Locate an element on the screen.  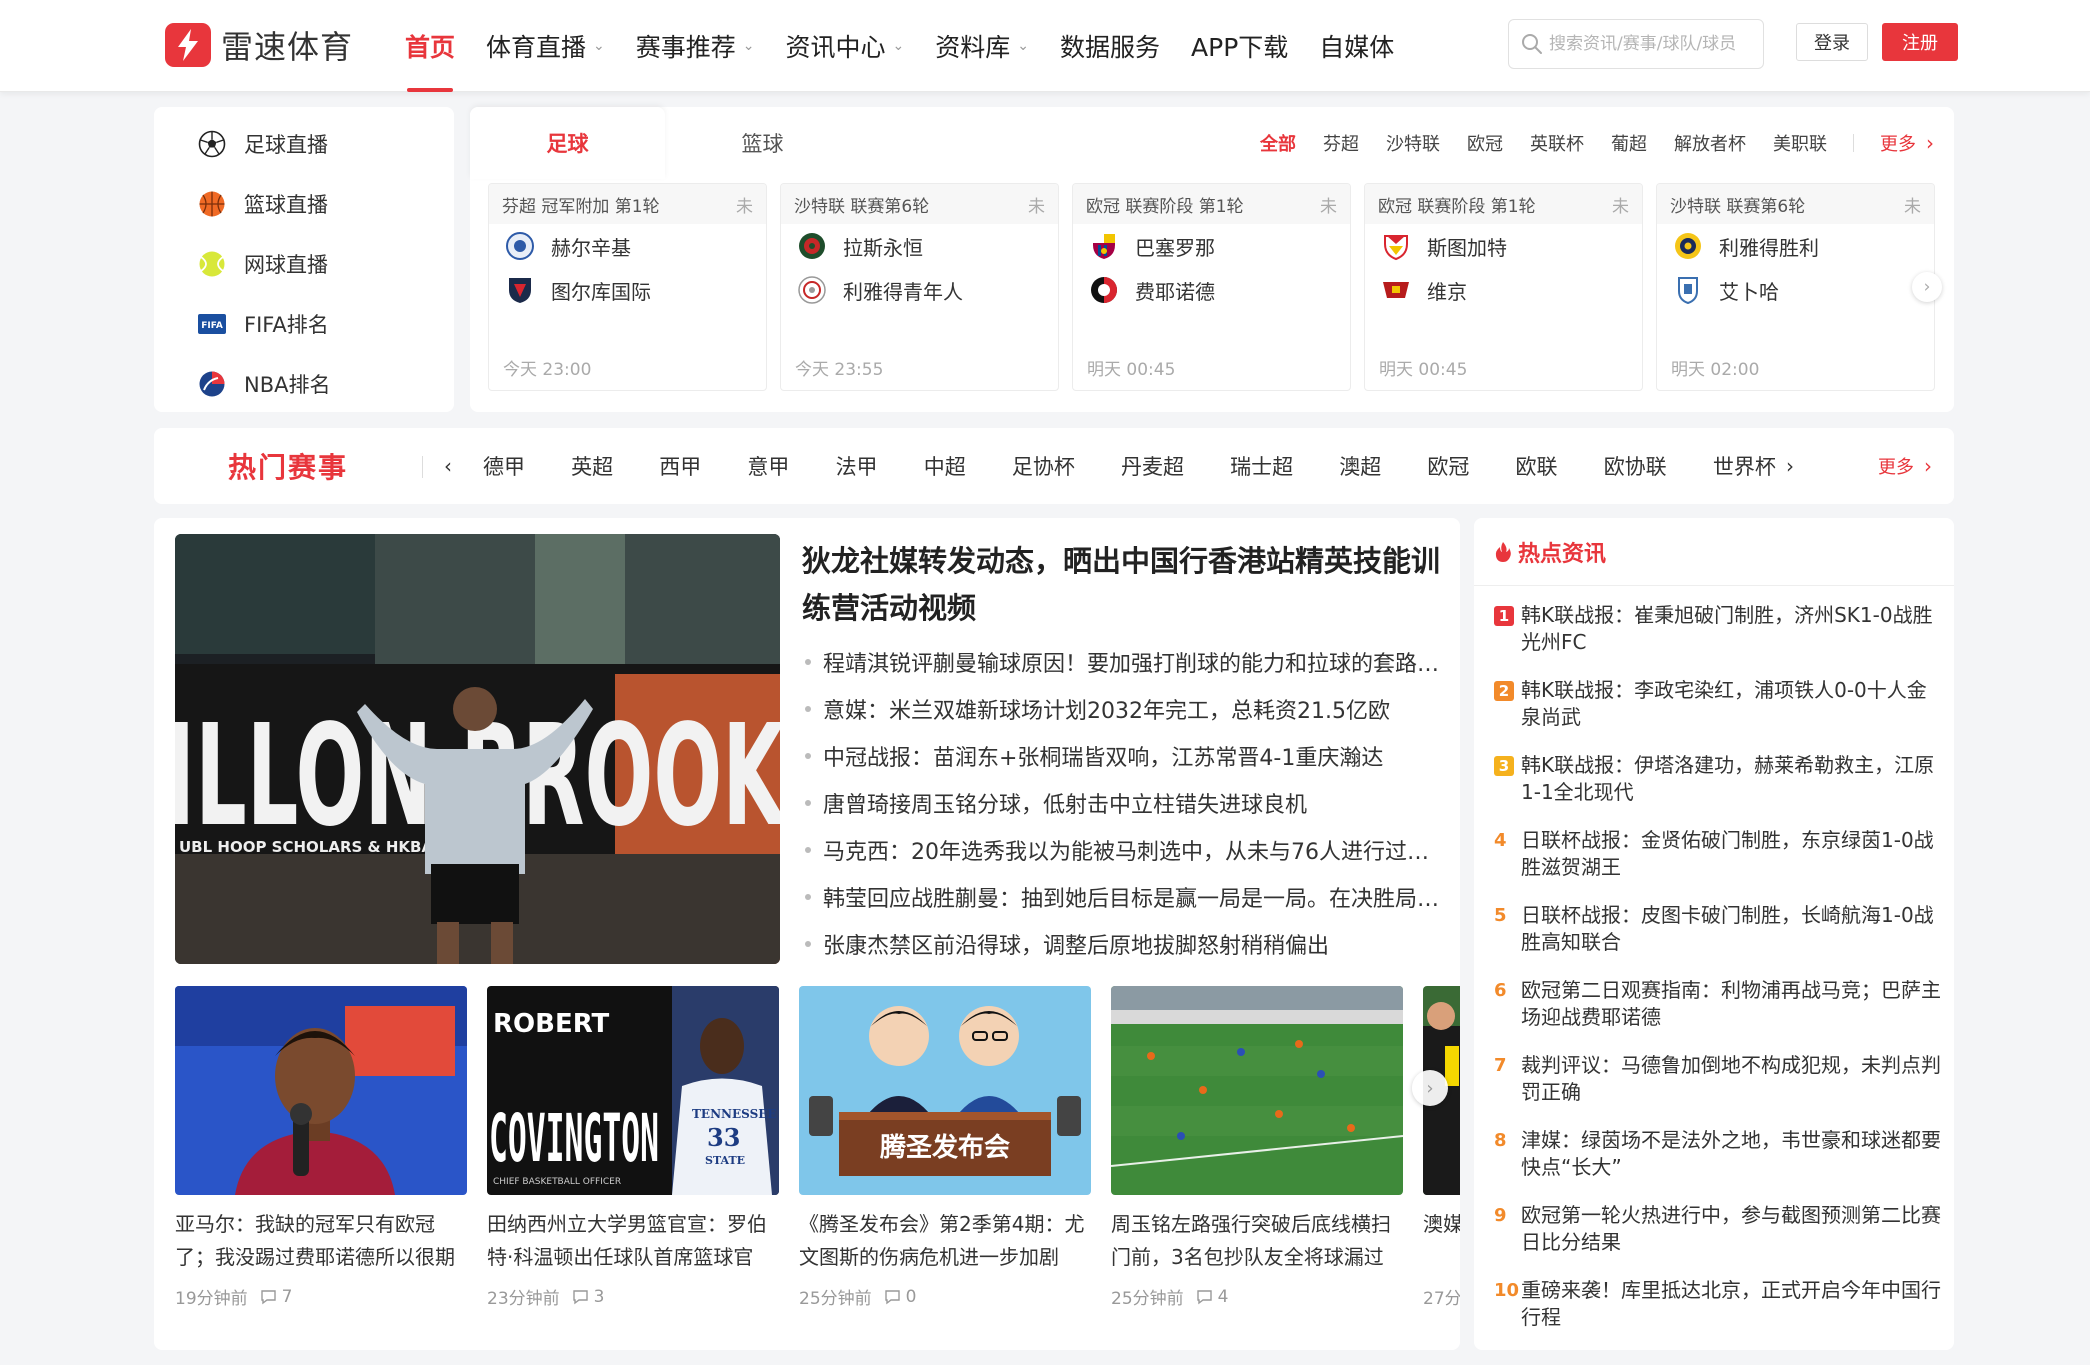
match-status: 未 is located at coordinates (1328, 206).